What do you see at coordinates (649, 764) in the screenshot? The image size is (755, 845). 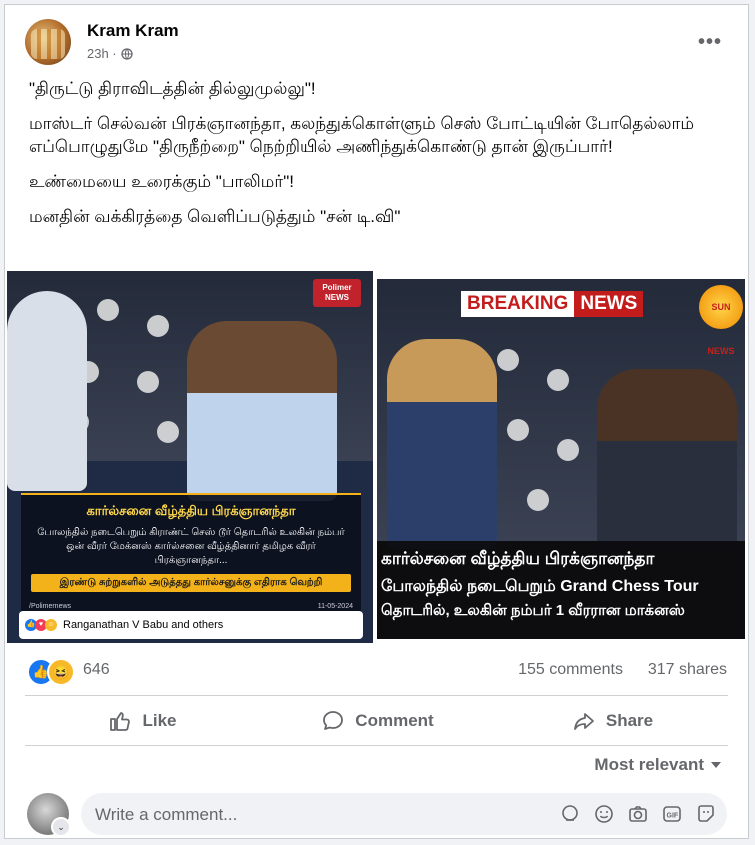 I see `sort-label: Most relevant` at bounding box center [649, 764].